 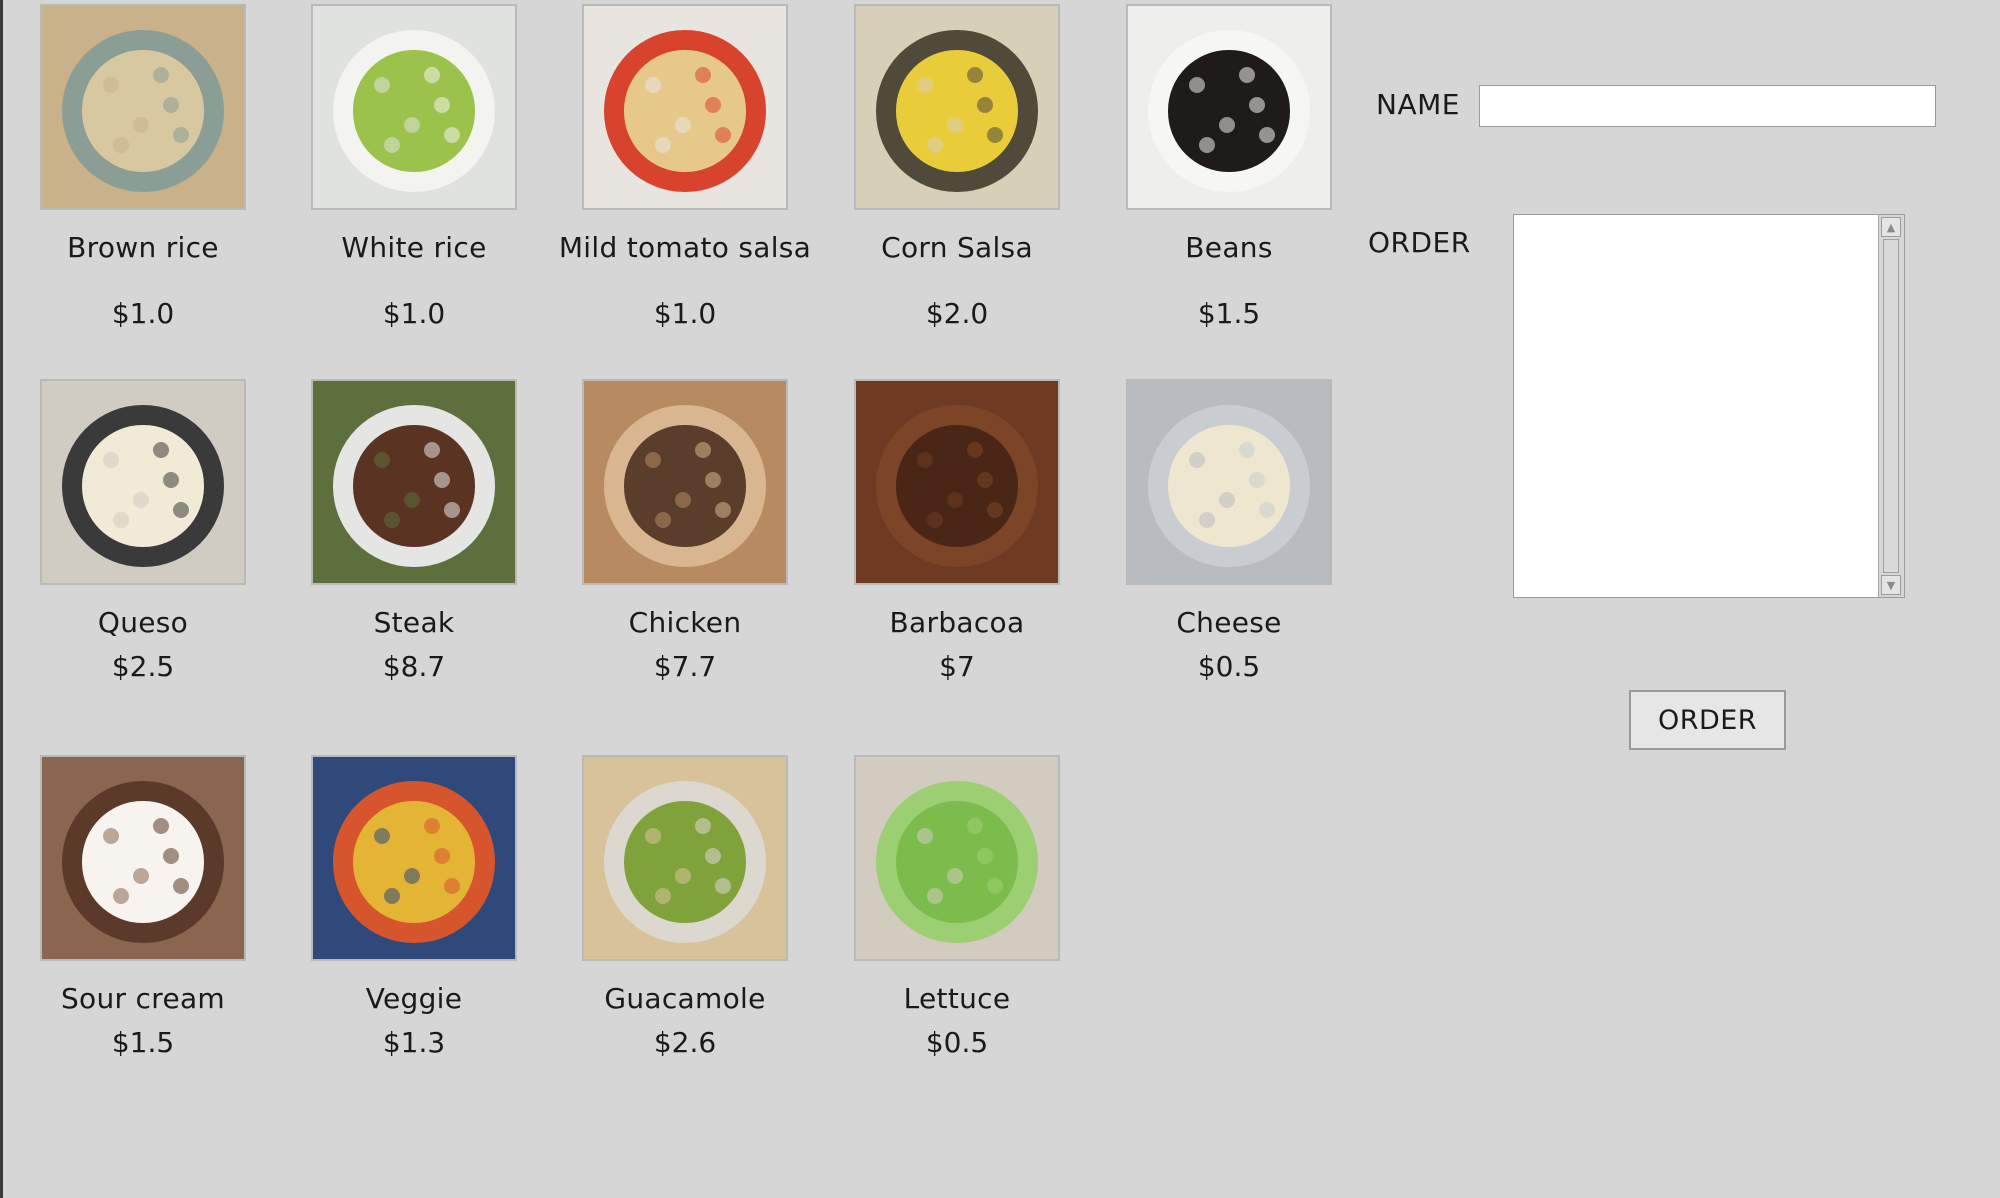 What do you see at coordinates (1707, 720) in the screenshot?
I see `order-button: ORDER` at bounding box center [1707, 720].